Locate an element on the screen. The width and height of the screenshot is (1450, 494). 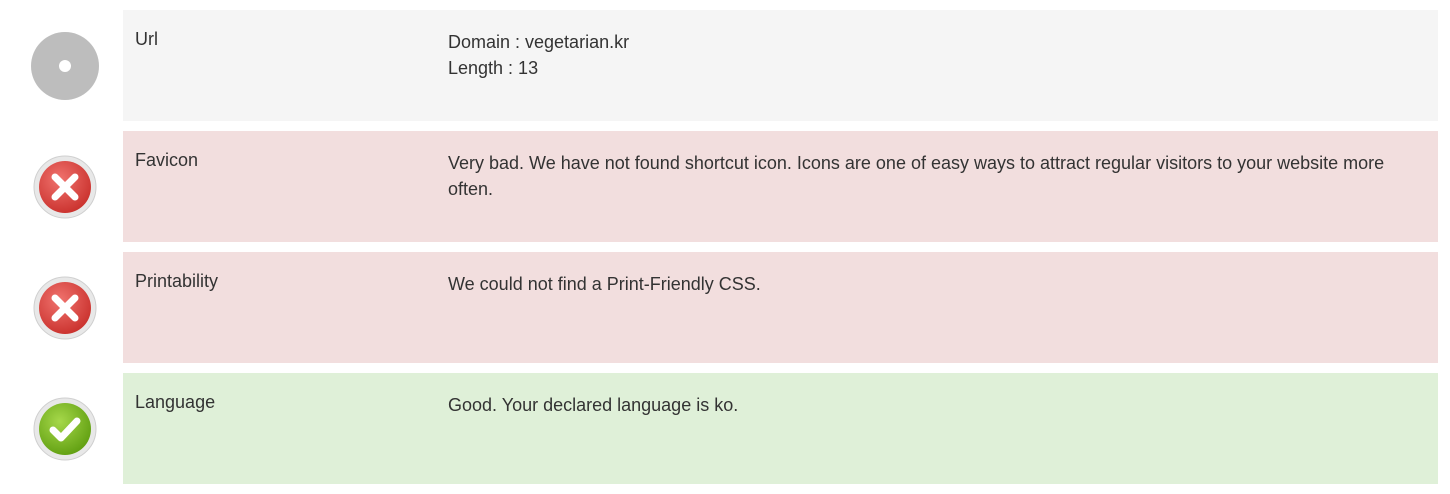
info-circle-icon is located at coordinates (65, 65).